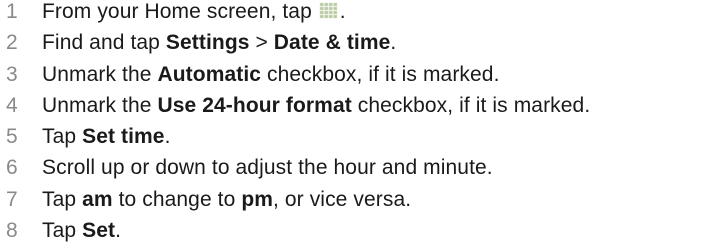 The height and width of the screenshot is (251, 727). I want to click on ui-term: am, so click(97, 199).